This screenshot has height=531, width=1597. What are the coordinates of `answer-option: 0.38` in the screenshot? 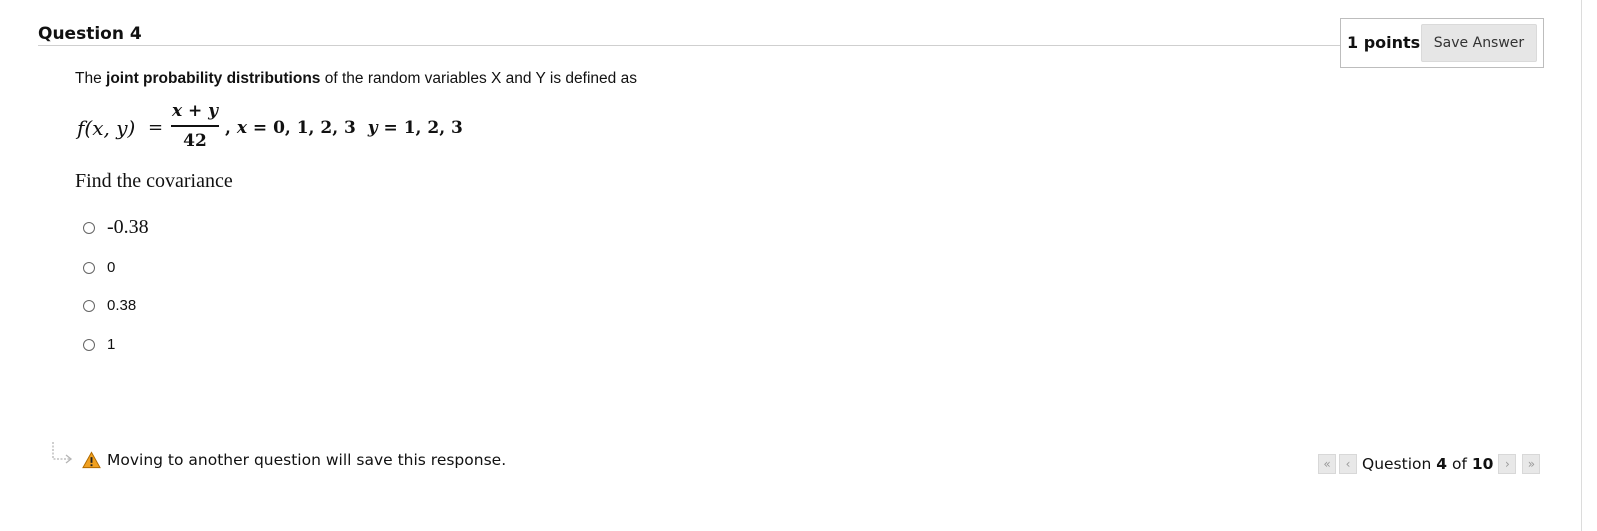 It's located at (109, 305).